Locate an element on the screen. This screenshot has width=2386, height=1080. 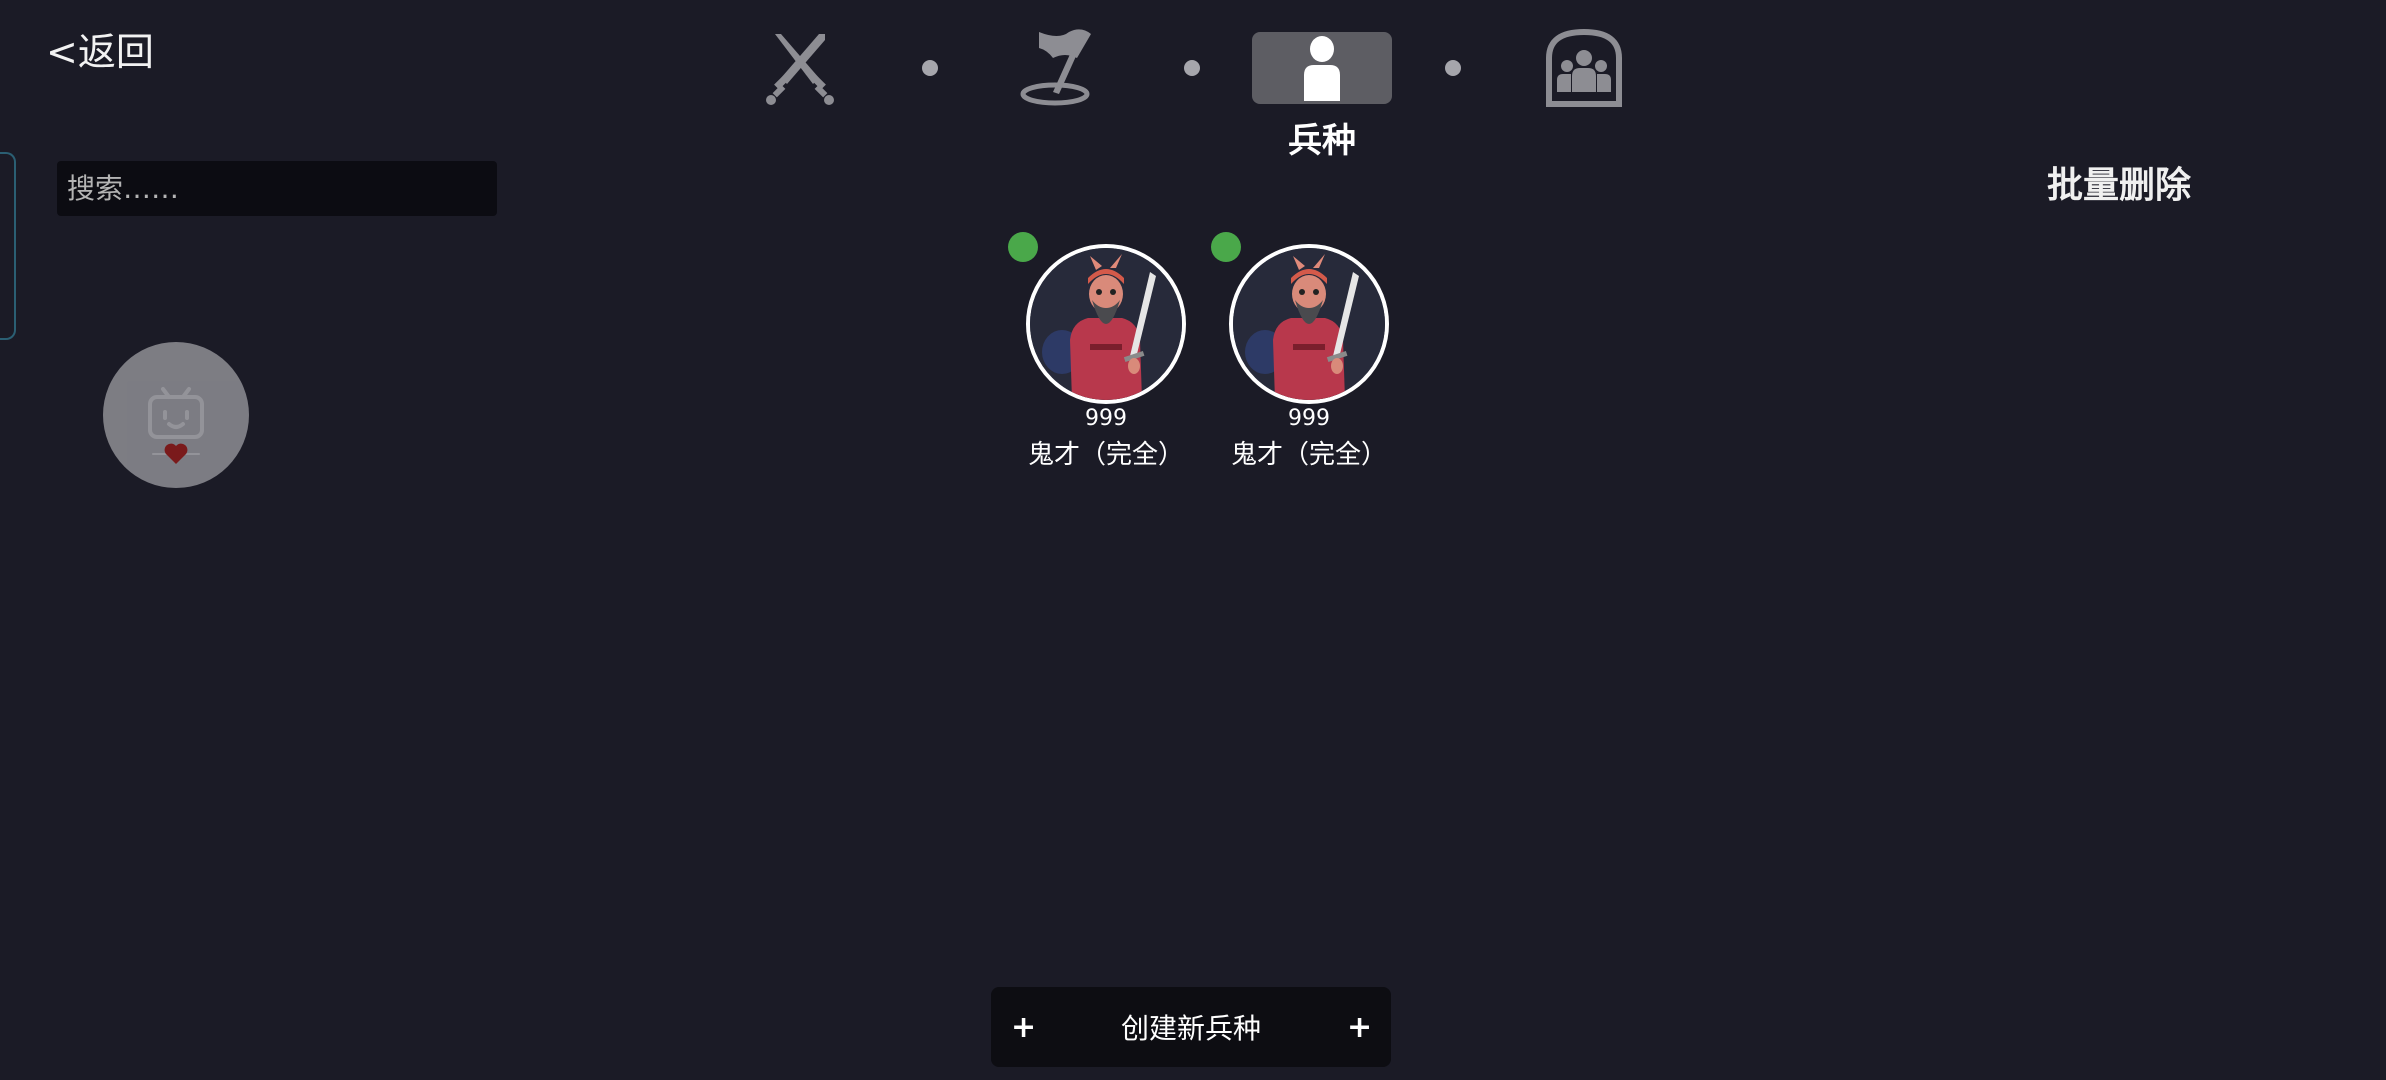
group-icon is located at coordinates (1584, 67).